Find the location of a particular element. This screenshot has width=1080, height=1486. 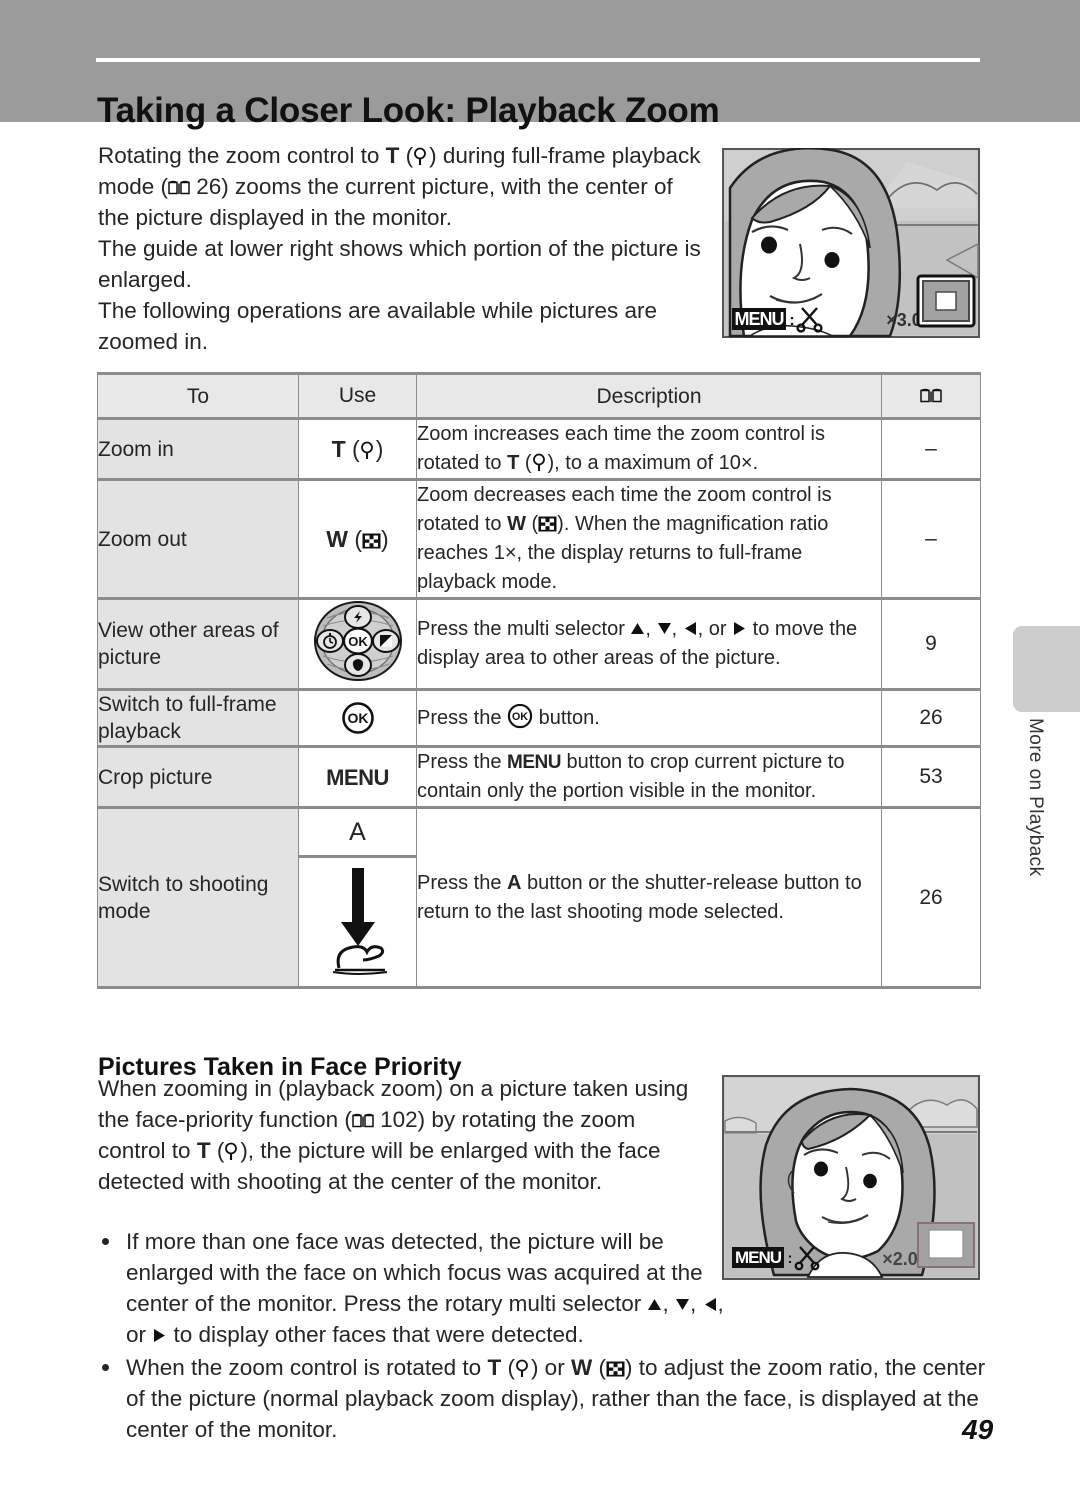

row-description-switch-full-frame: Press the OK button. is located at coordinates (649, 717).